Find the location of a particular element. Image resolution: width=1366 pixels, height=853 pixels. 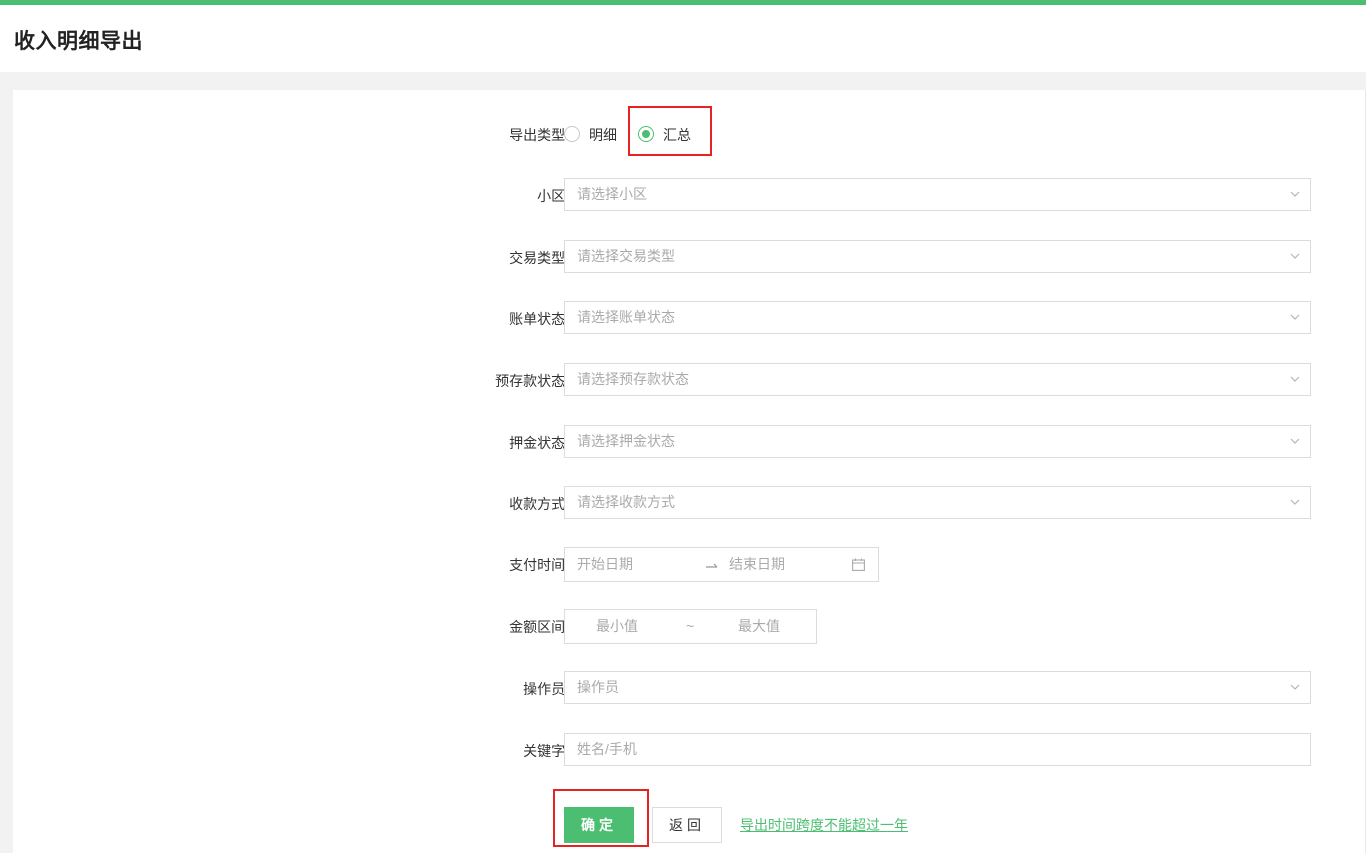

pay-time-range-picker: 开始日期 结束日期 is located at coordinates (721, 564).